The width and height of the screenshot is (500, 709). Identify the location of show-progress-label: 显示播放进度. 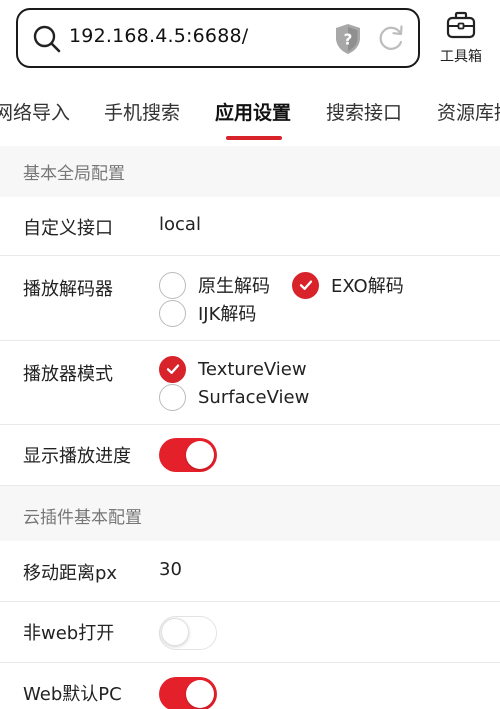
(77, 456).